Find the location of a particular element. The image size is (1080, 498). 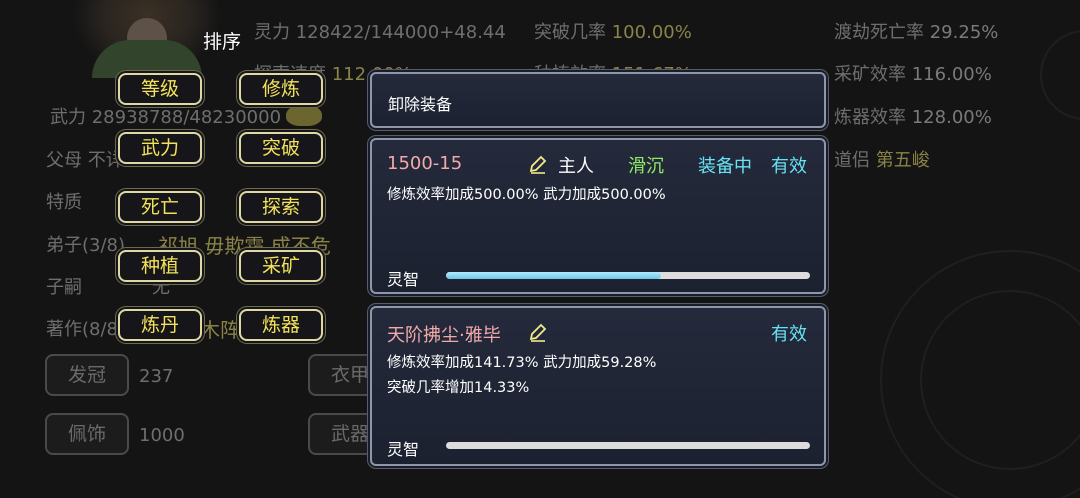

equipped-tag: 装备中 is located at coordinates (725, 166).